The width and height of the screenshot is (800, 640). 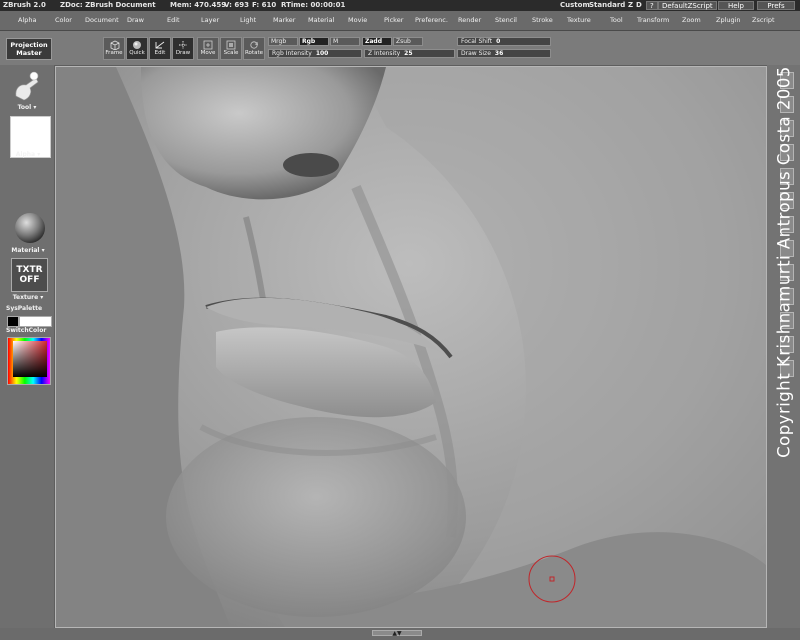 What do you see at coordinates (248, 20) in the screenshot?
I see `menu-light: Light` at bounding box center [248, 20].